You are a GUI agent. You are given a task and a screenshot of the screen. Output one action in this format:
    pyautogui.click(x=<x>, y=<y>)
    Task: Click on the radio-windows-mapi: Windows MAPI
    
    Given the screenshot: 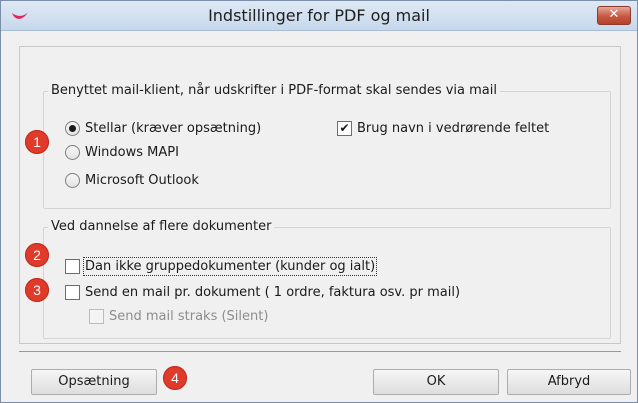 What is the action you would take?
    pyautogui.click(x=122, y=152)
    